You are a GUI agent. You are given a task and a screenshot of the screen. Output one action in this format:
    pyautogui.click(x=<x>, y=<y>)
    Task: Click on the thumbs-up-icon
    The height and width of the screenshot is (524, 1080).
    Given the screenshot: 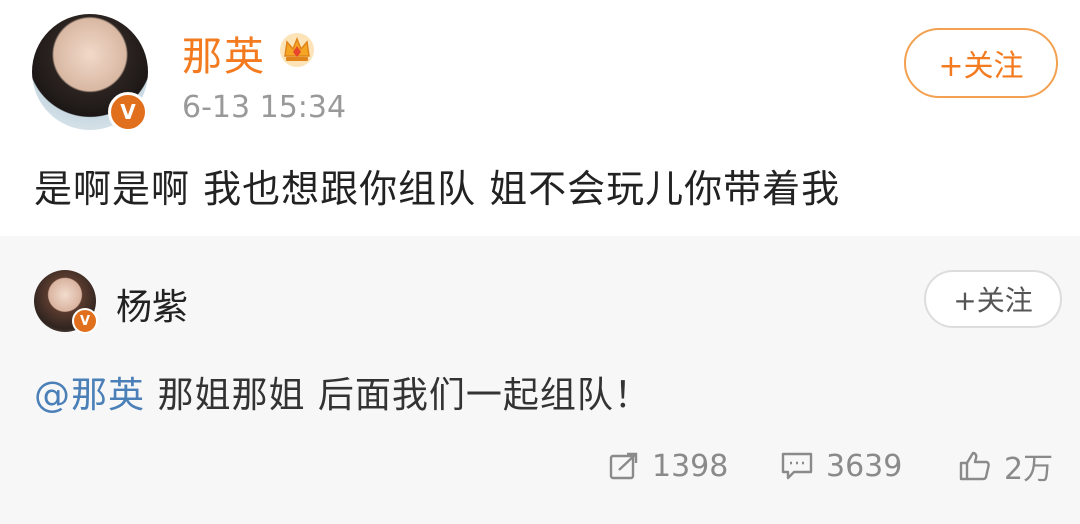 What is the action you would take?
    pyautogui.click(x=974, y=466)
    